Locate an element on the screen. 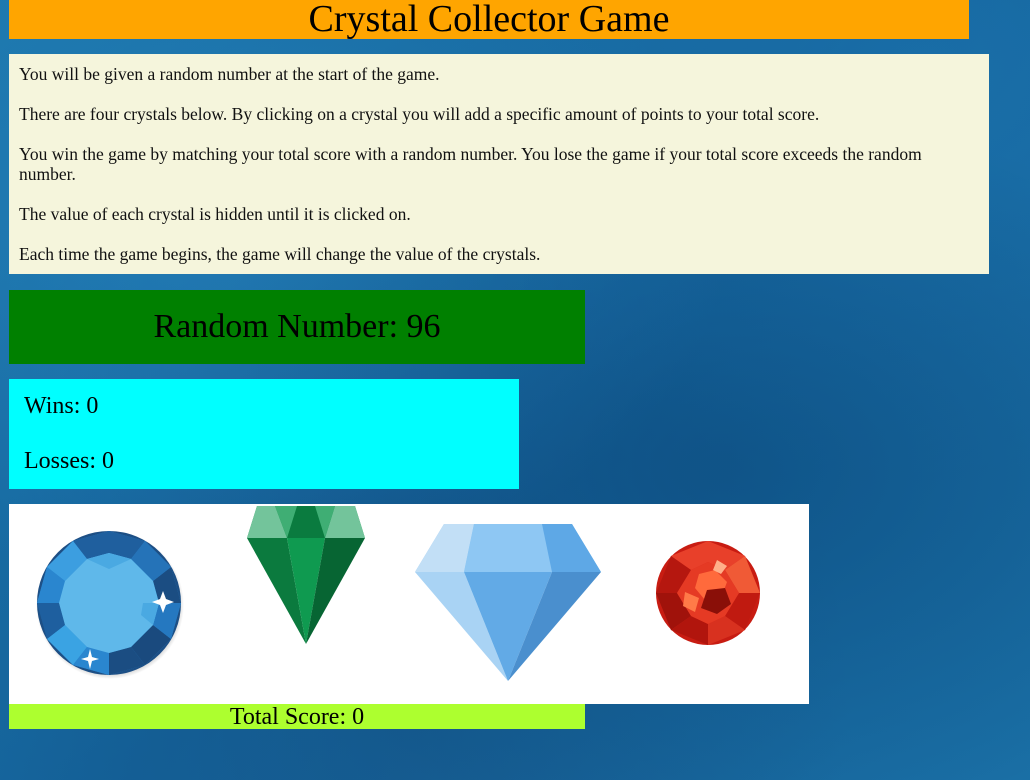  crystal-button-green is located at coordinates (306, 576).